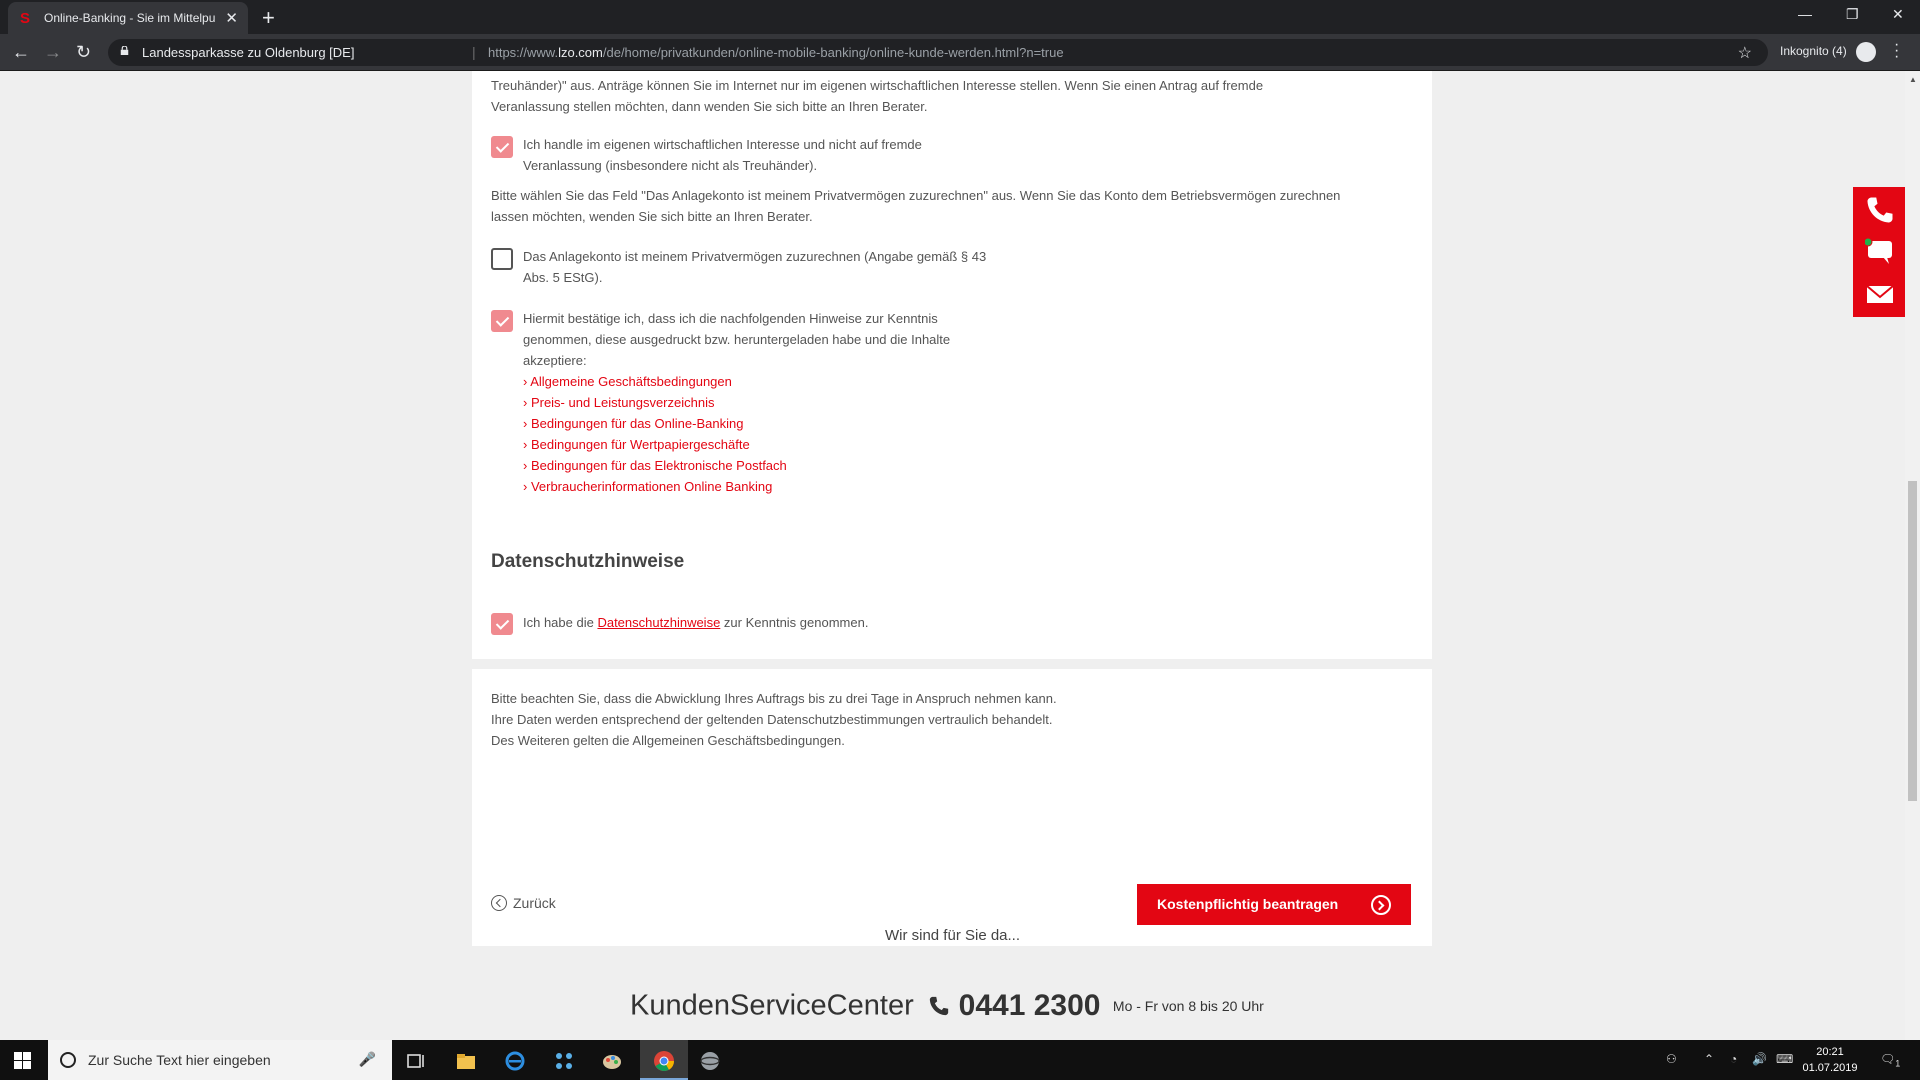  I want to click on chat-icon, so click(1880, 252).